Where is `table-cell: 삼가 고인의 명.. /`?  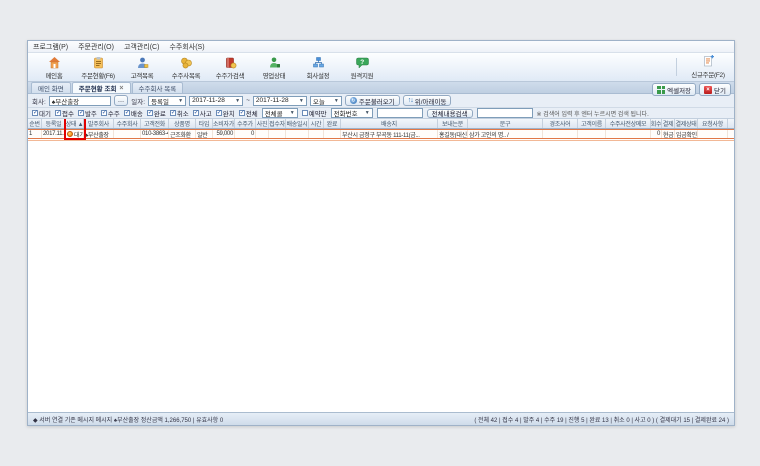
table-cell: 삼가 고인의 명.. / is located at coordinates (505, 134).